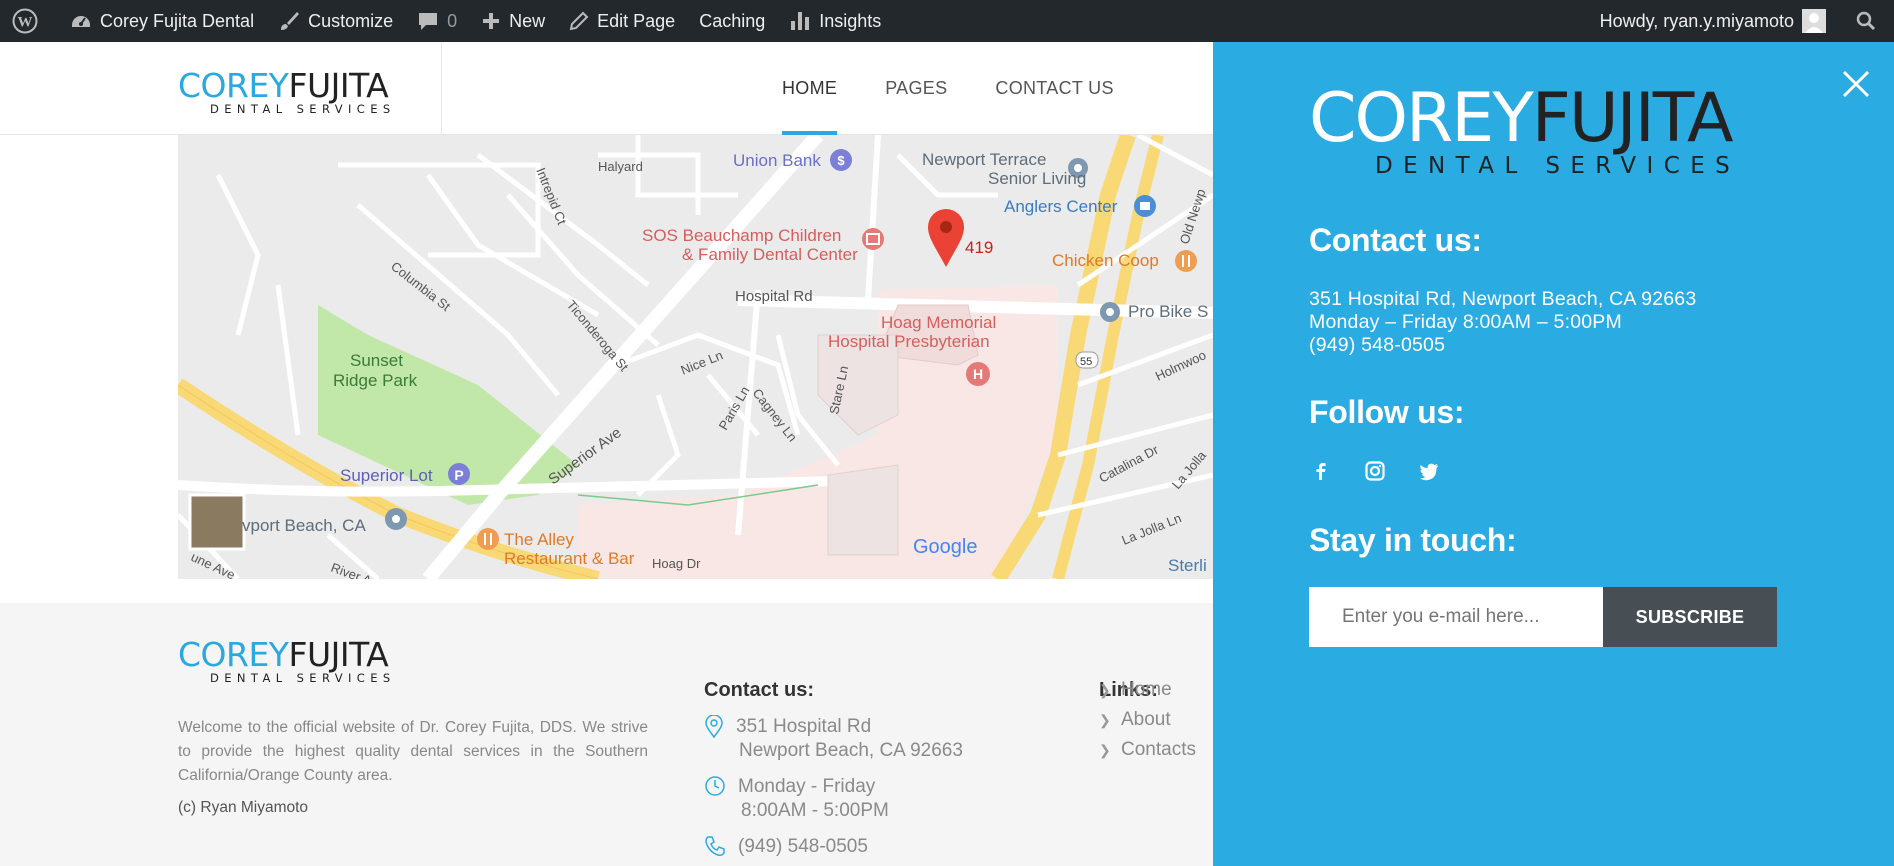 The width and height of the screenshot is (1894, 866). Describe the element at coordinates (527, 20) in the screenshot. I see `new-label: New` at that location.